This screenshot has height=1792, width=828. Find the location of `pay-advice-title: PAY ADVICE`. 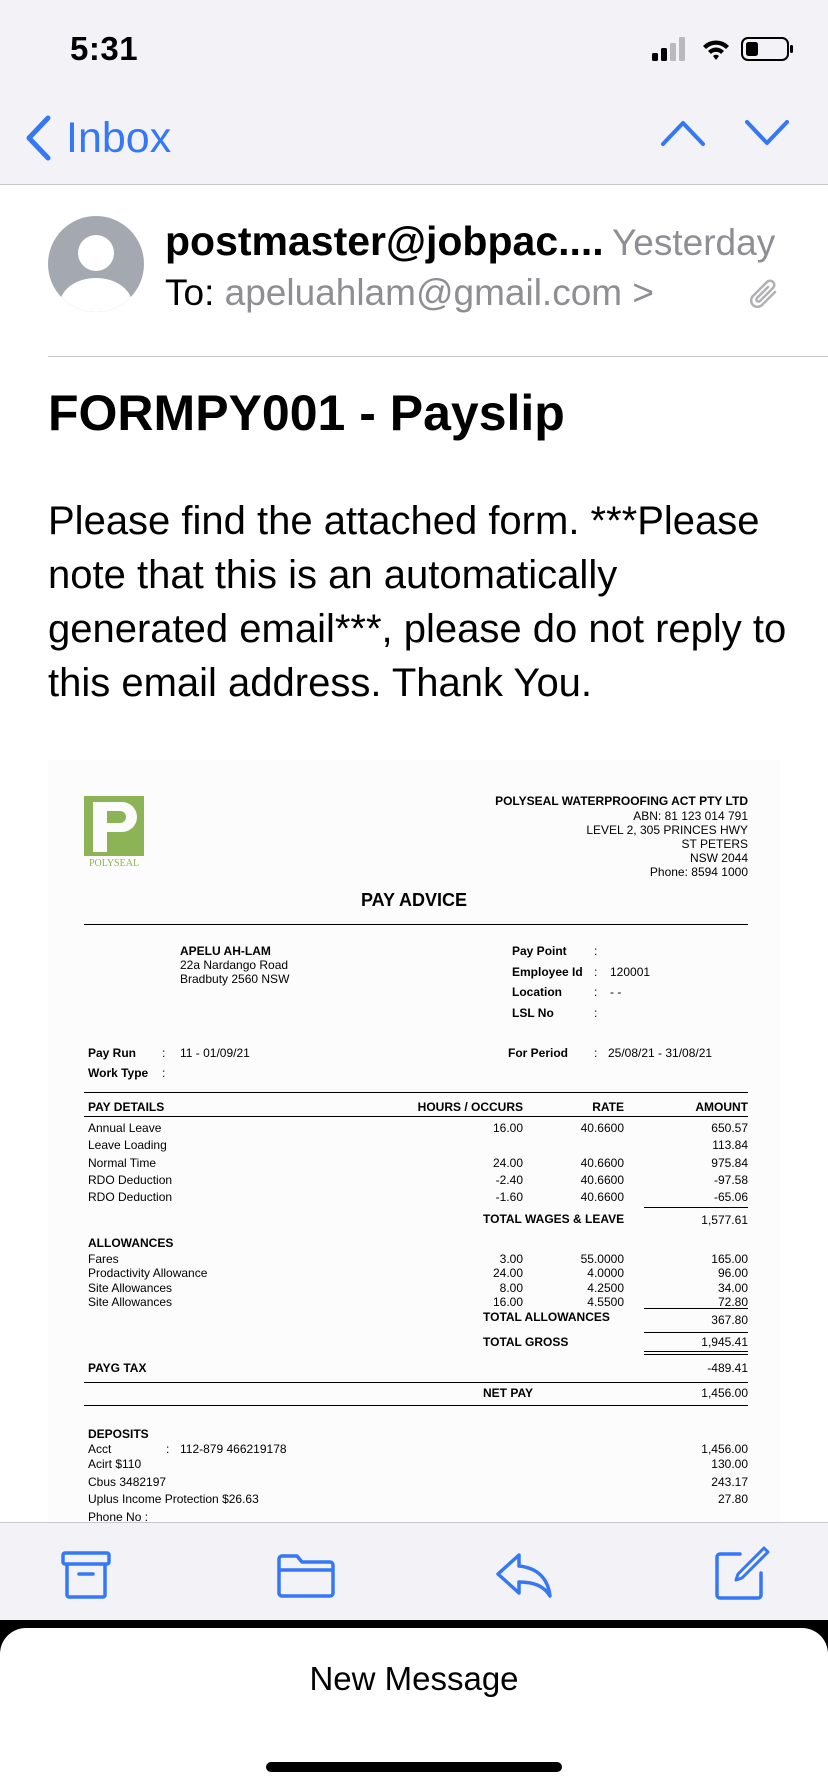

pay-advice-title: PAY ADVICE is located at coordinates (414, 900).